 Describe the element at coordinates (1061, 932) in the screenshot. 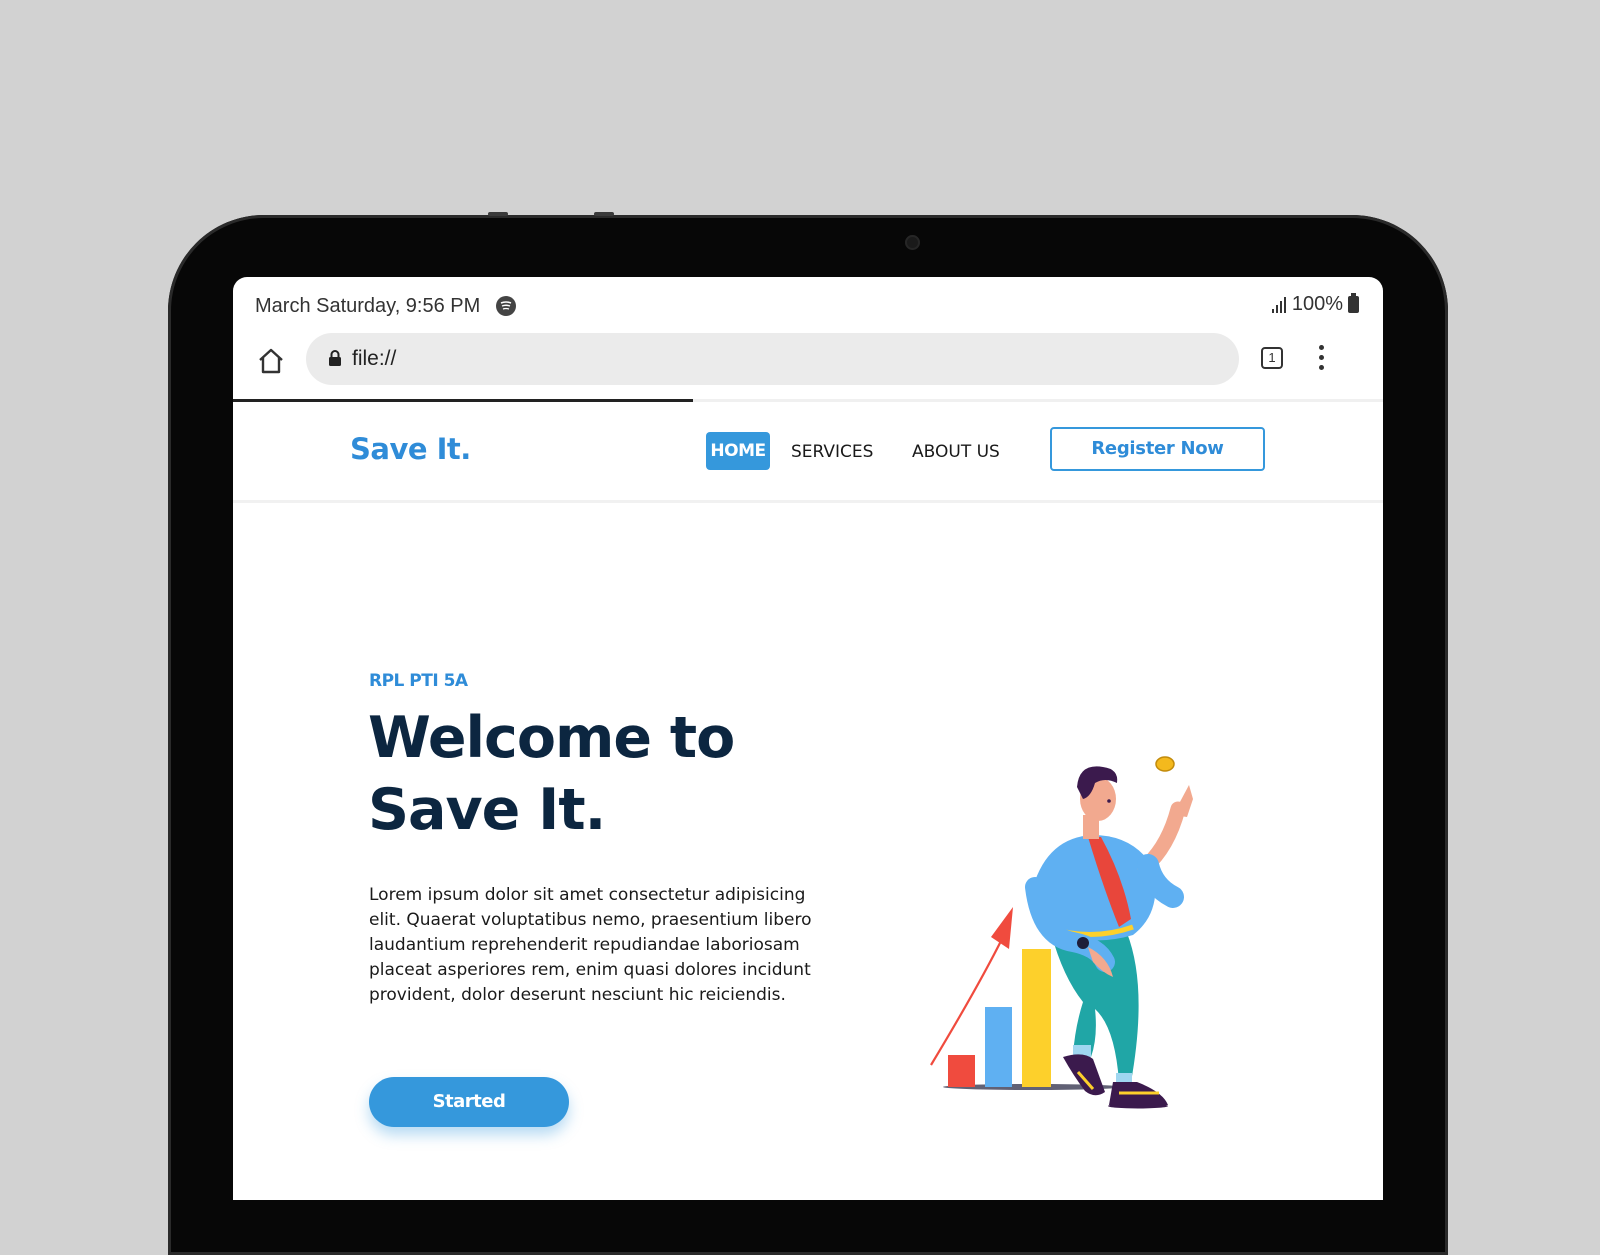

I see `finance-growth-illustration` at that location.